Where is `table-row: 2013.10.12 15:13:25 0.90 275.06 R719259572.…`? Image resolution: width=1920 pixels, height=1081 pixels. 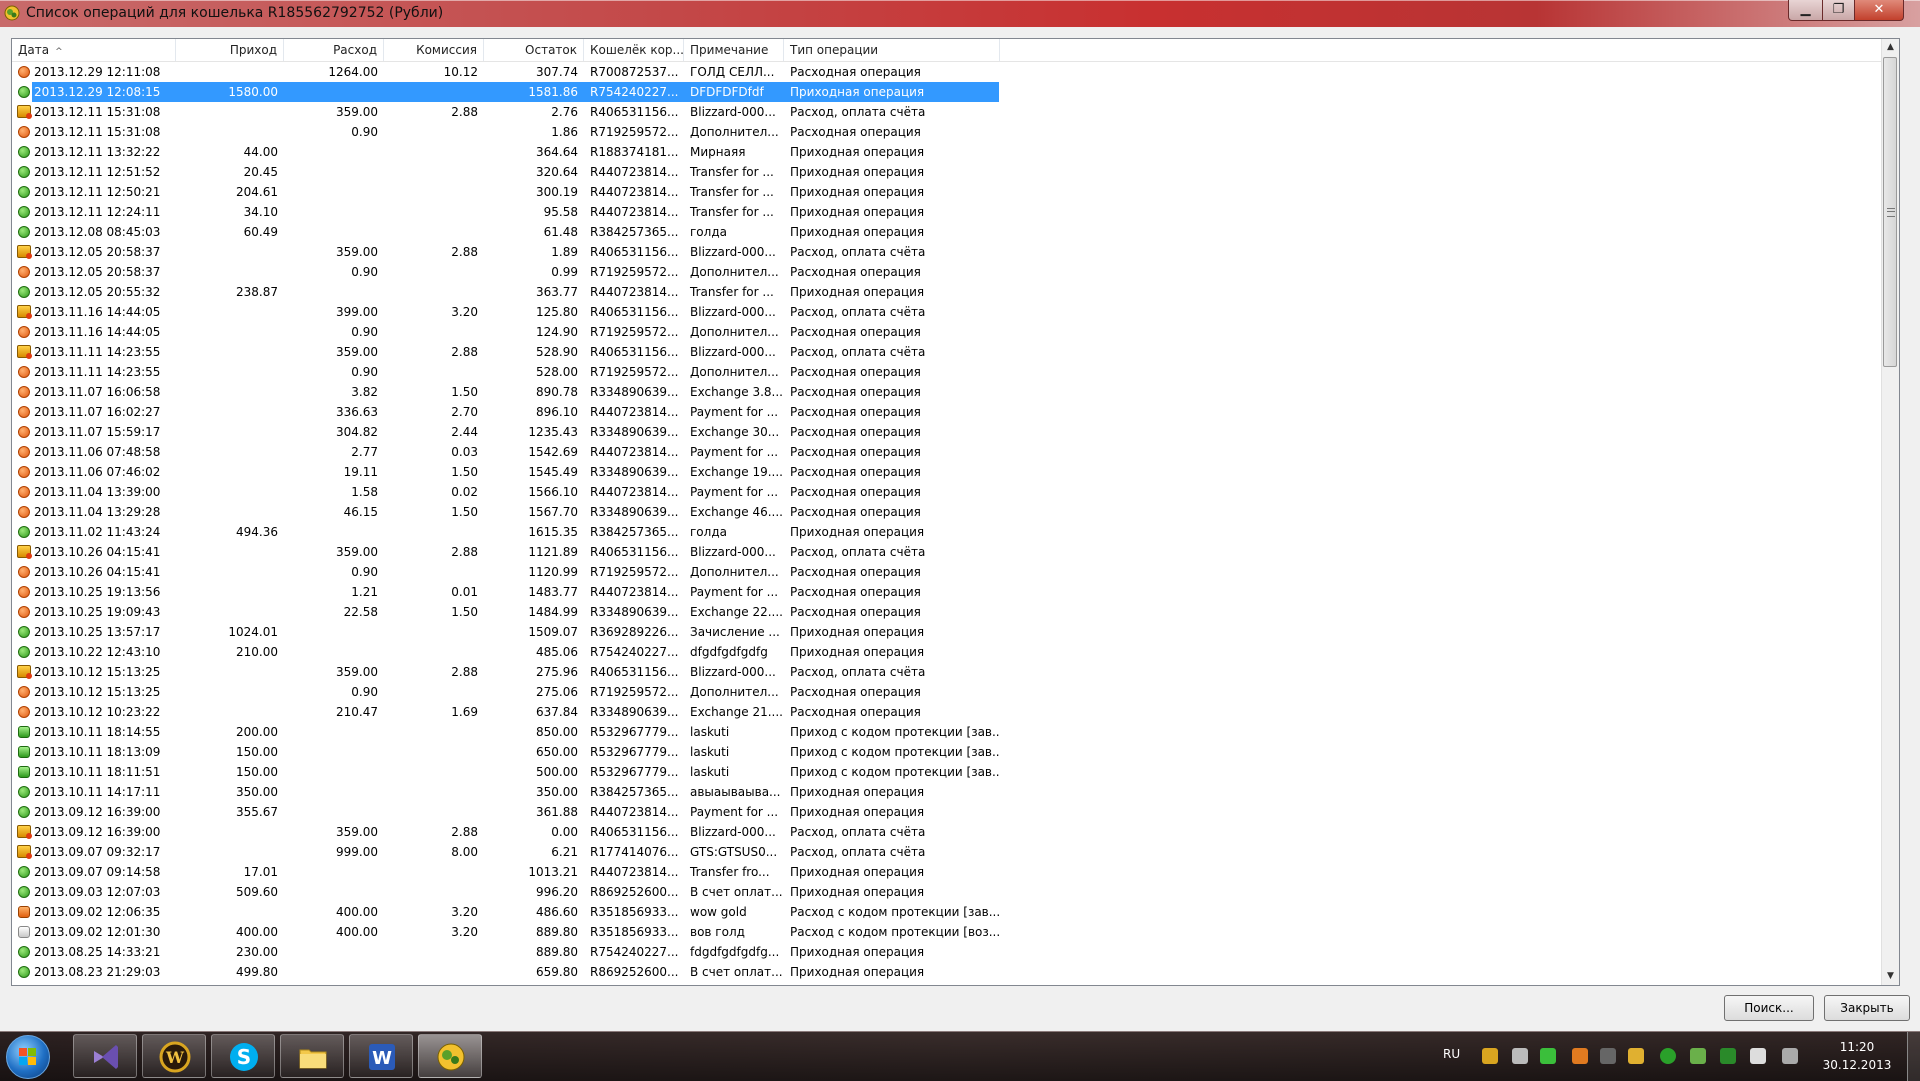 table-row: 2013.10.12 15:13:25 0.90 275.06 R719259572.… is located at coordinates (950, 692).